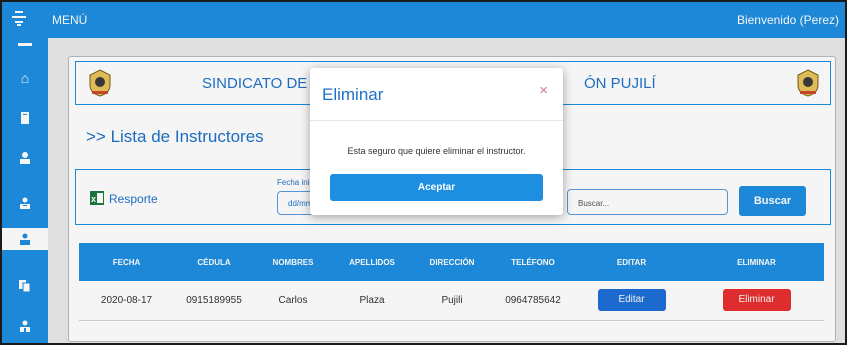  I want to click on dialog-divider, so click(436, 120).